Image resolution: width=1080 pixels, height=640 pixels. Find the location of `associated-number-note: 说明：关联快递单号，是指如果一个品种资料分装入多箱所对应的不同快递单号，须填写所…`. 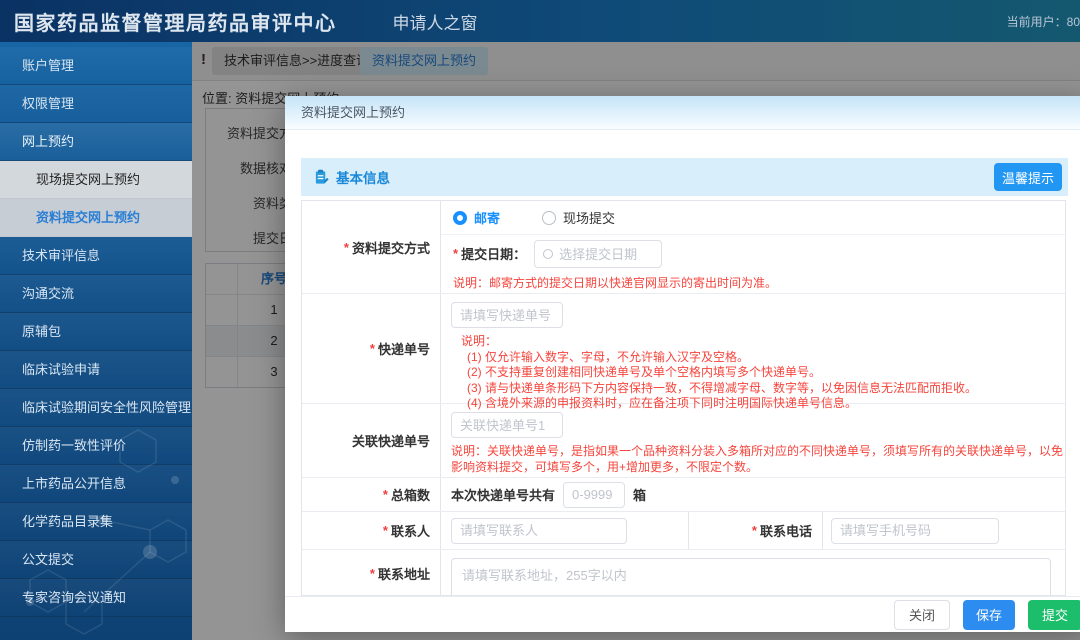

associated-number-note: 说明：关联快递单号，是指如果一个品种资料分装入多箱所对应的不同快递单号，须填写所… is located at coordinates (757, 459).